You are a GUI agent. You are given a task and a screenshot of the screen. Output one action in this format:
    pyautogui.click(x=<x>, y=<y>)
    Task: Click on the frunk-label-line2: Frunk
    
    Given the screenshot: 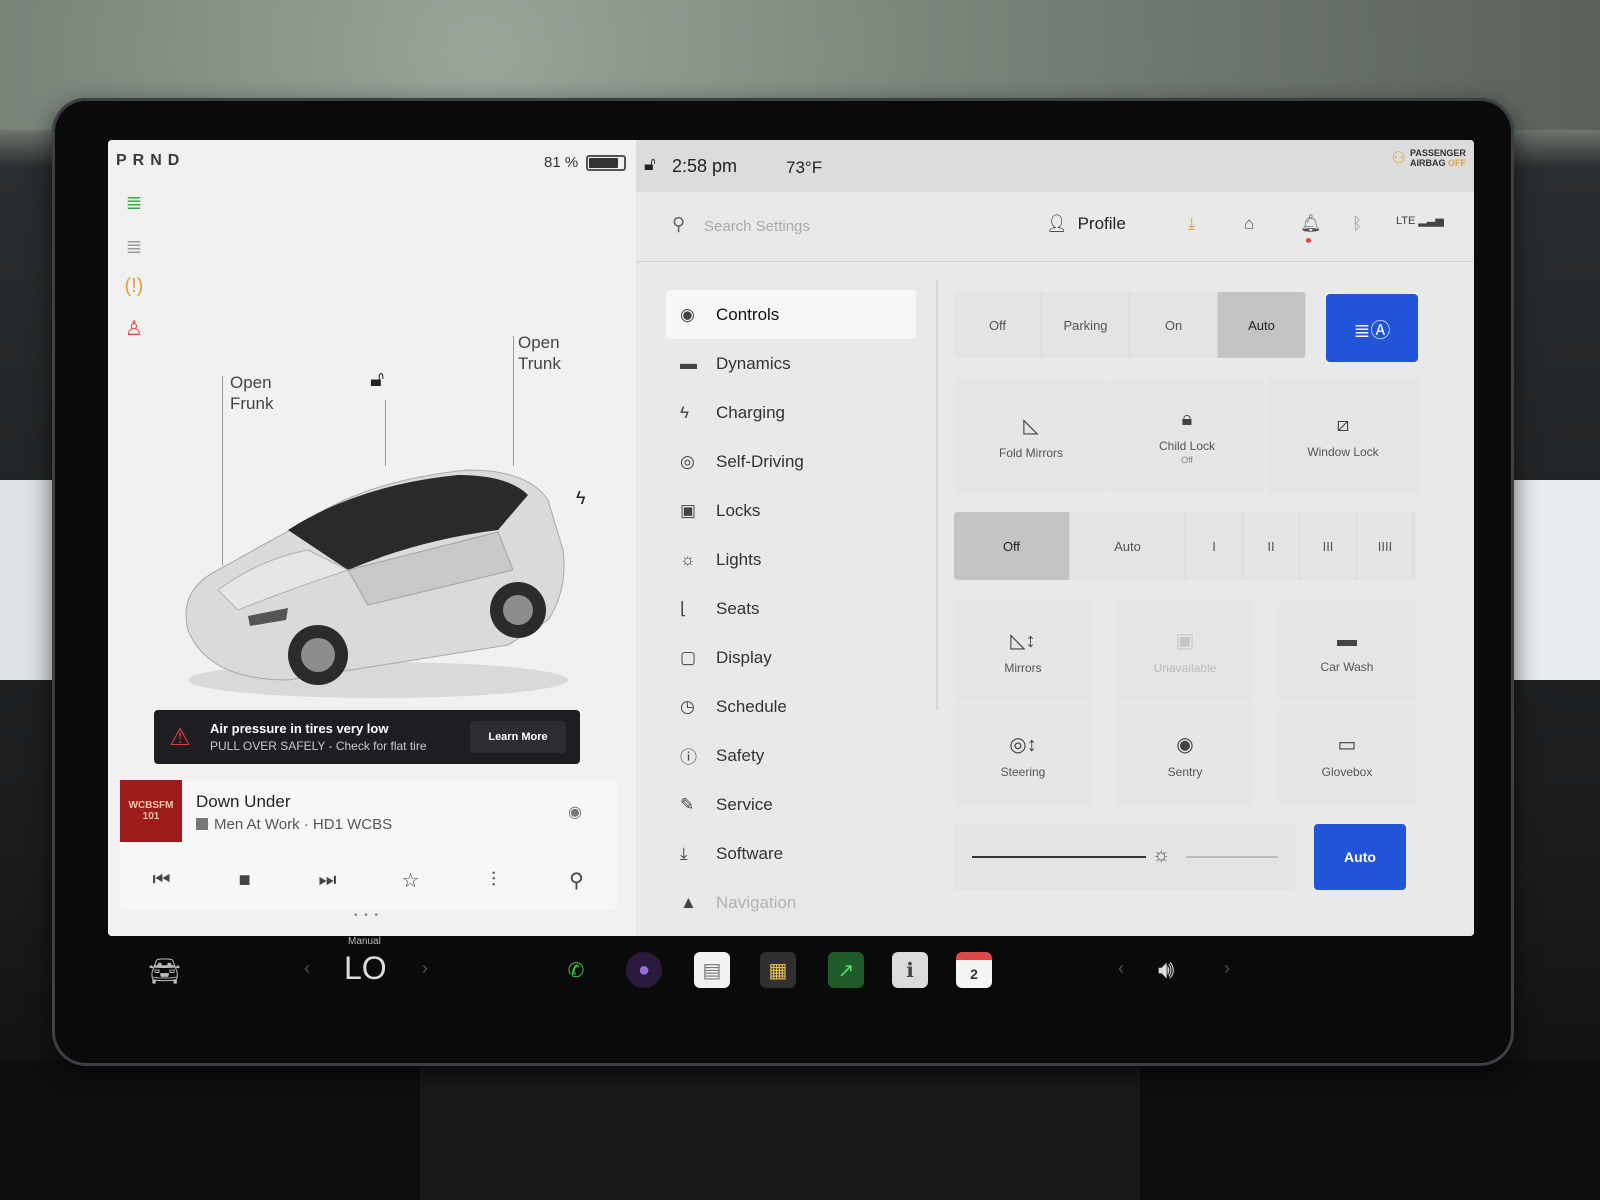 What is the action you would take?
    pyautogui.click(x=252, y=403)
    